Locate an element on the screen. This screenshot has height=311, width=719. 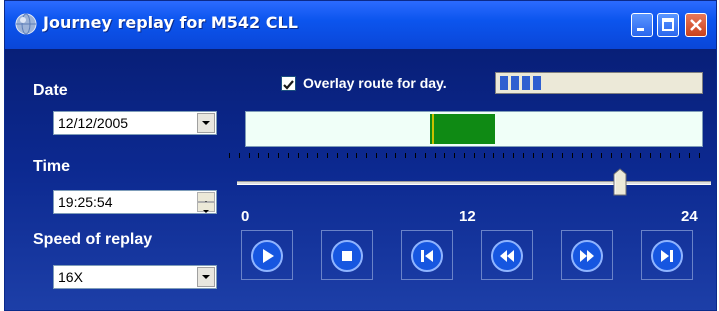
overlay-route-label: Overlay route for day. is located at coordinates (375, 83).